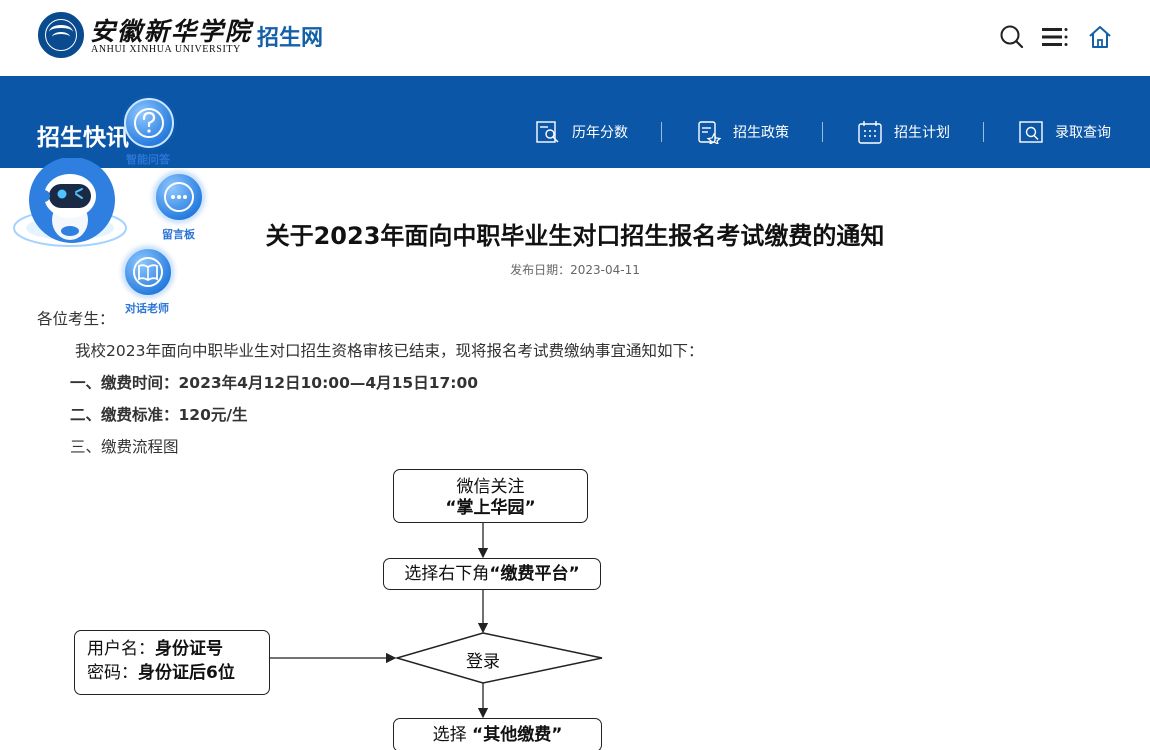 The width and height of the screenshot is (1150, 750). Describe the element at coordinates (870, 132) in the screenshot. I see `calendar-icon` at that location.